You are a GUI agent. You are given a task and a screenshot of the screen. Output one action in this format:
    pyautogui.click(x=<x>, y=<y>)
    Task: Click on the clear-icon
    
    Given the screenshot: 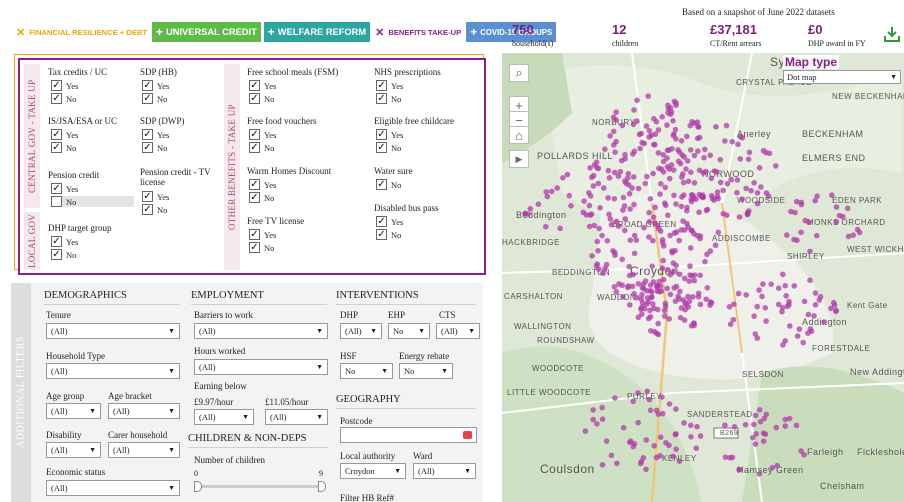 What is the action you would take?
    pyautogui.click(x=467, y=435)
    